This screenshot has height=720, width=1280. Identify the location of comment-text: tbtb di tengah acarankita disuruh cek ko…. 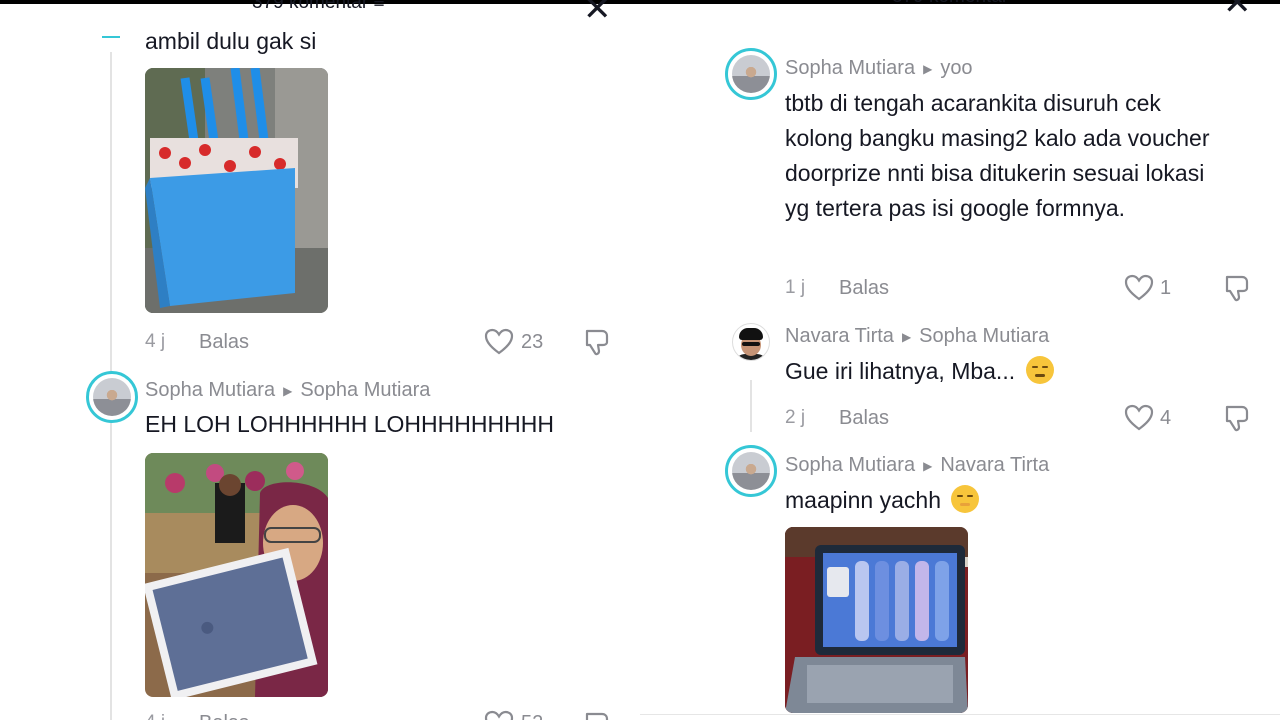
(997, 155).